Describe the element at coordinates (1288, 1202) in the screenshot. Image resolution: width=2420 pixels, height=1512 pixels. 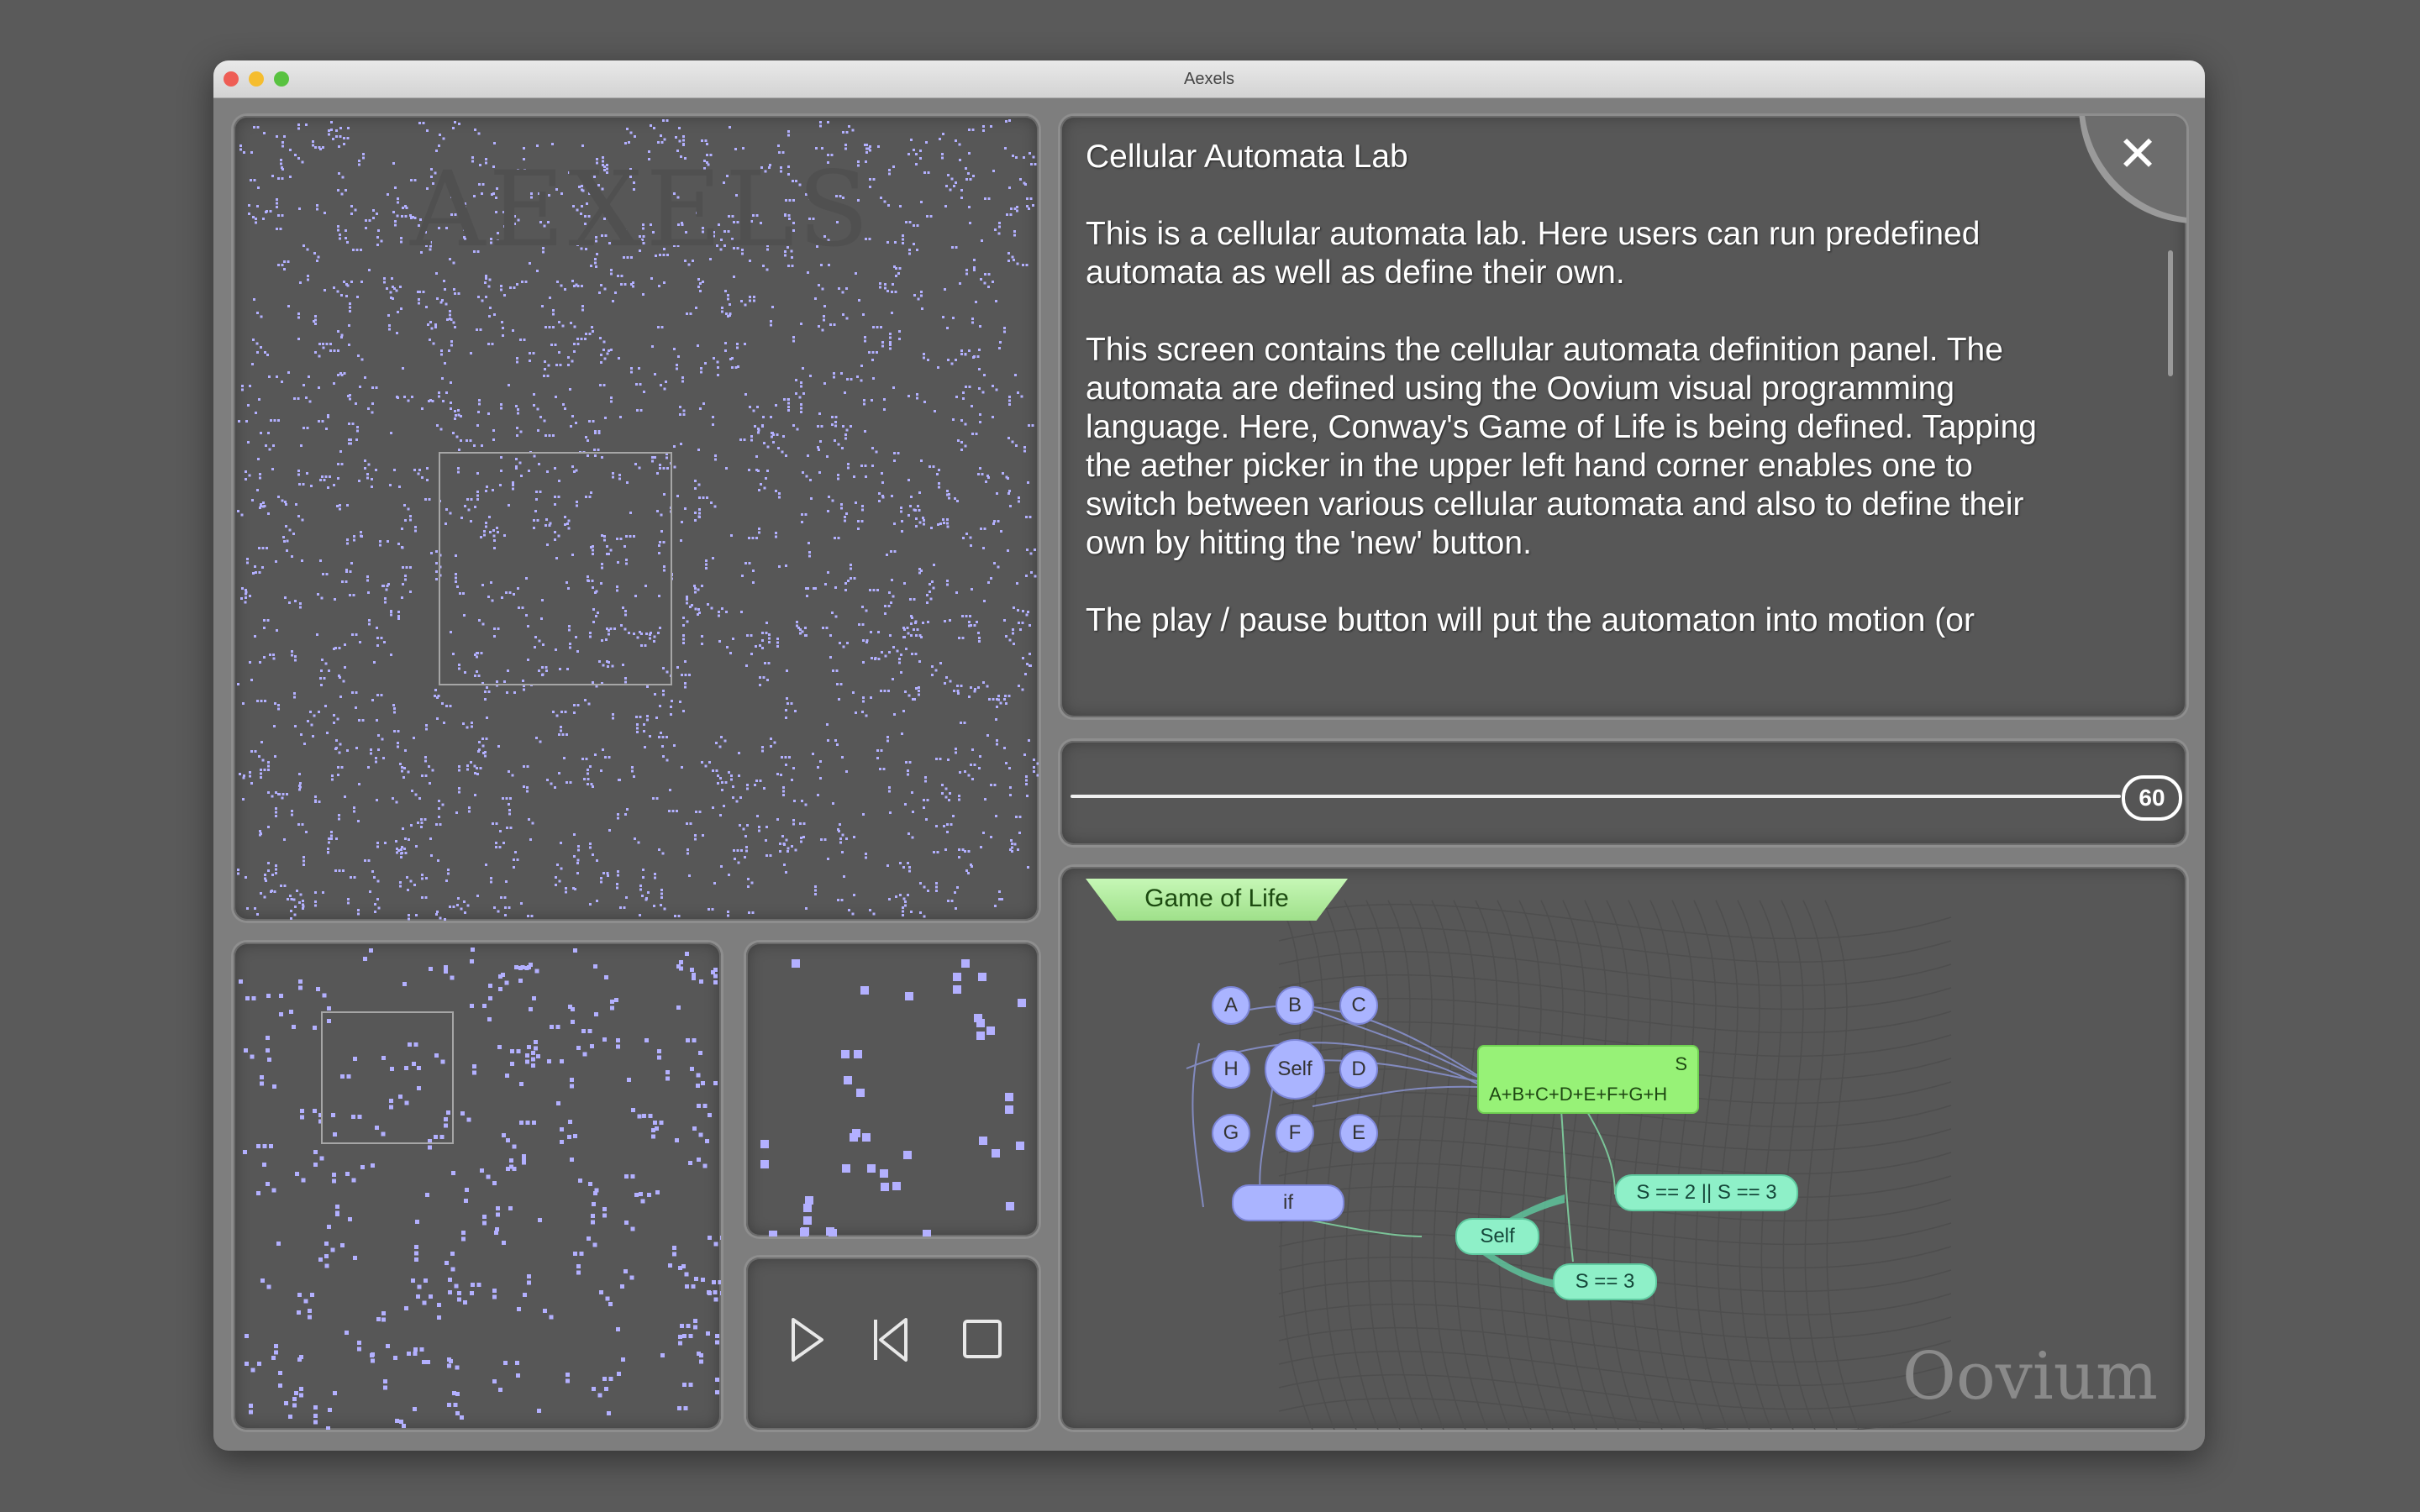
I see `if-node: if` at that location.